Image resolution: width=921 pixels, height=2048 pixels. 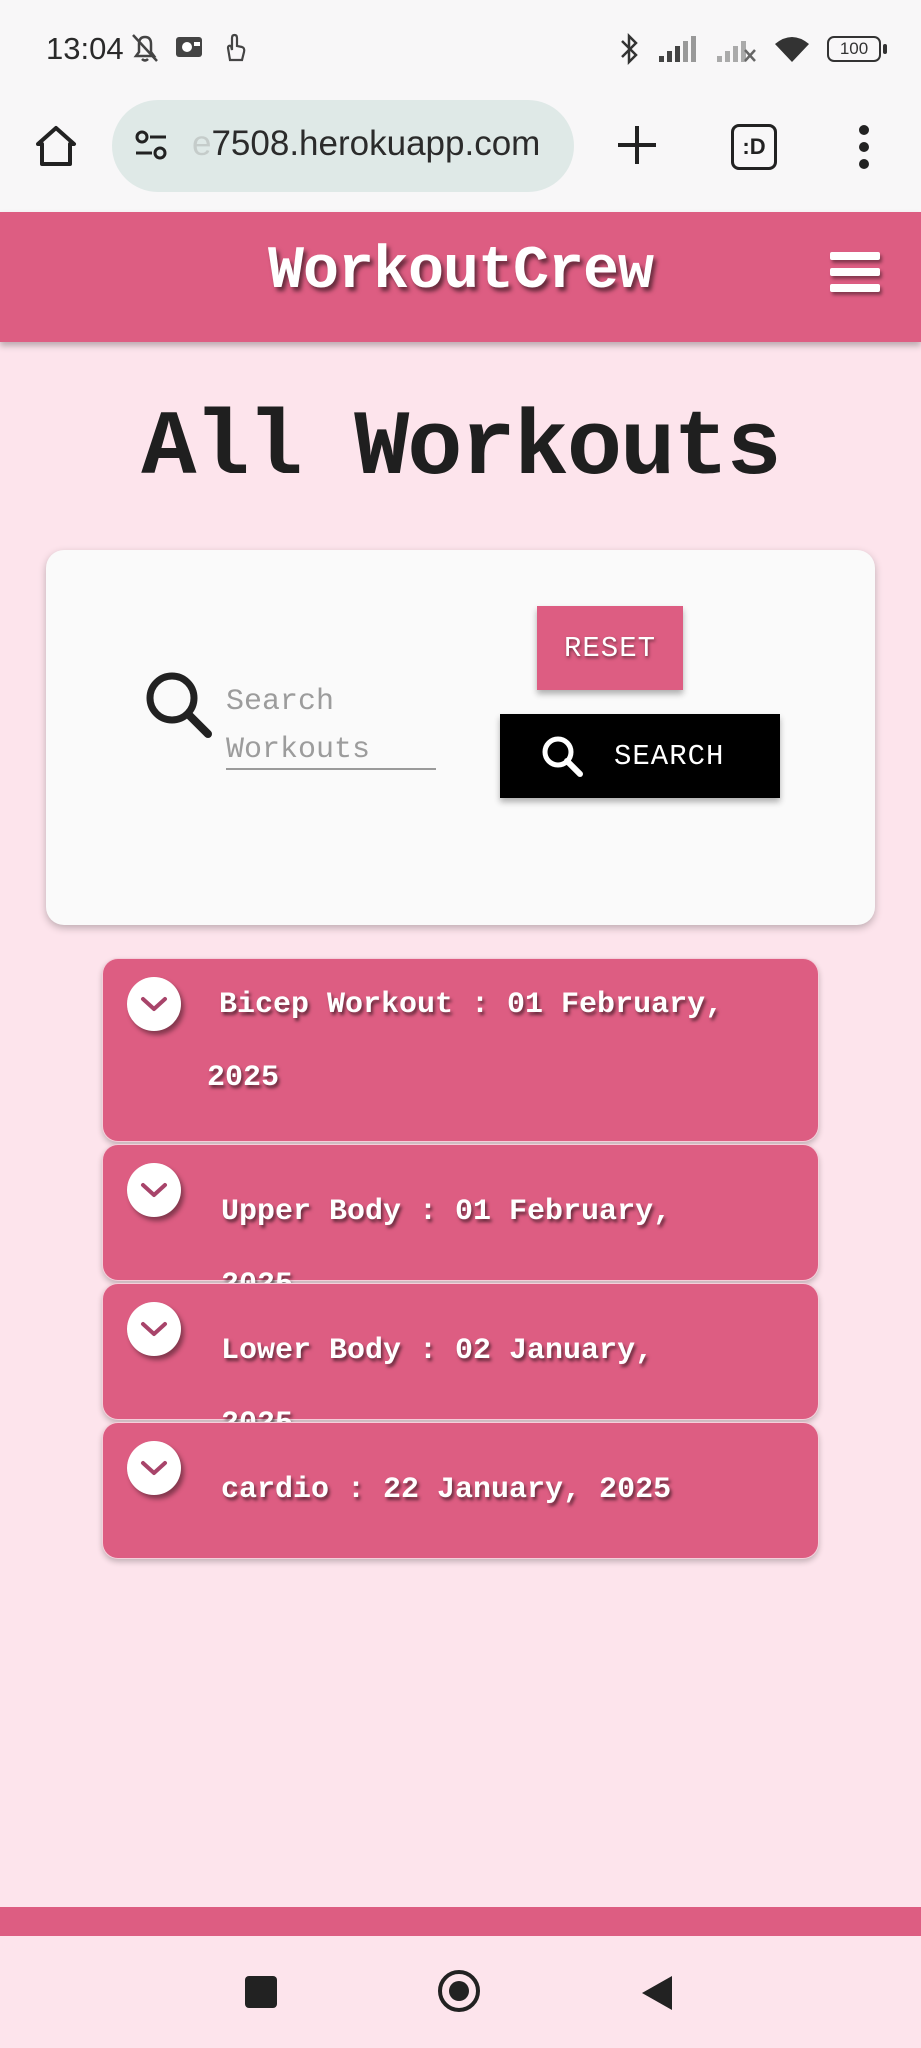 What do you see at coordinates (461, 448) in the screenshot?
I see `page-title: All Workouts` at bounding box center [461, 448].